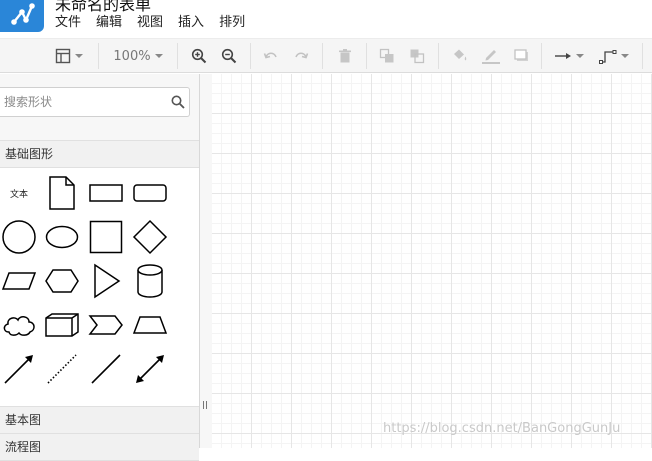 This screenshot has width=652, height=461. What do you see at coordinates (84, 102) in the screenshot?
I see `search-input` at bounding box center [84, 102].